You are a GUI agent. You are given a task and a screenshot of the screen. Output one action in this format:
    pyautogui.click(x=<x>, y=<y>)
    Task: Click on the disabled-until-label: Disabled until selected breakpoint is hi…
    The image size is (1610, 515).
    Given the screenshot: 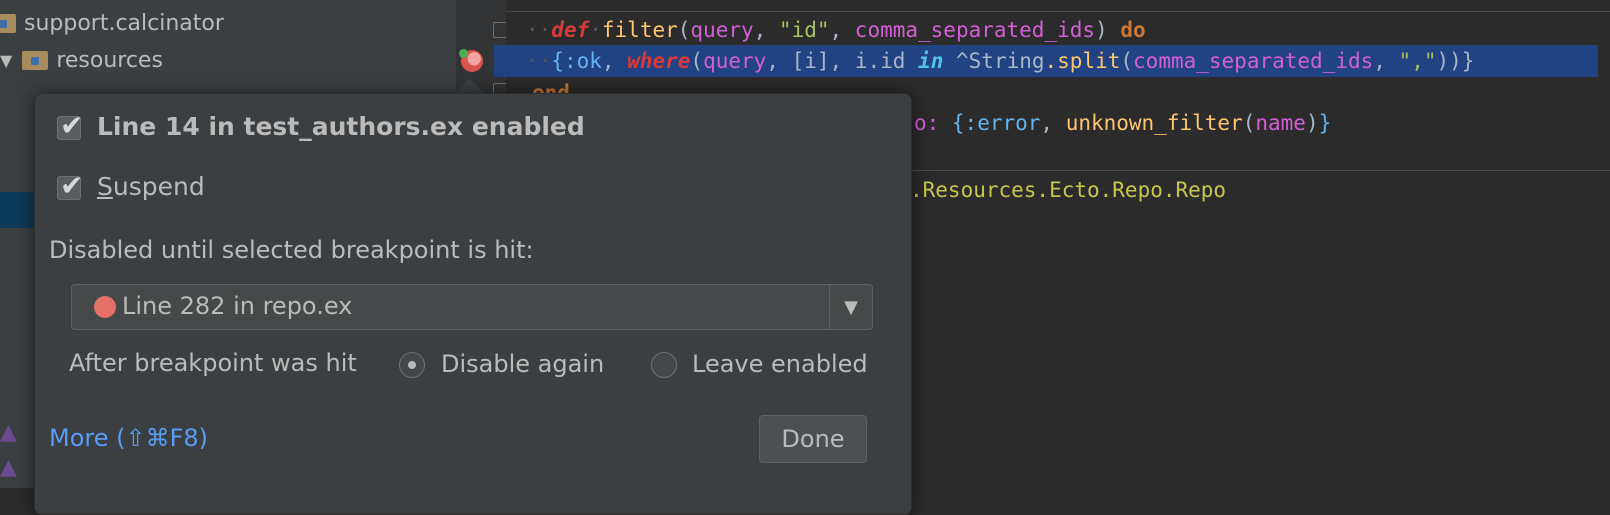 What is the action you would take?
    pyautogui.click(x=291, y=250)
    